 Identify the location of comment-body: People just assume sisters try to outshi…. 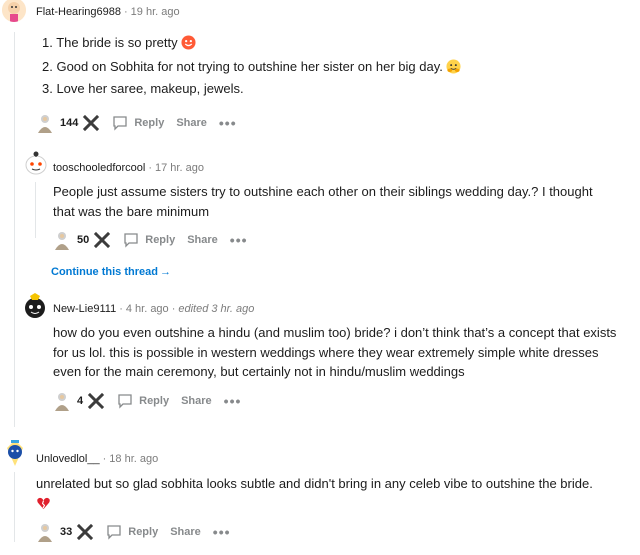
(323, 201).